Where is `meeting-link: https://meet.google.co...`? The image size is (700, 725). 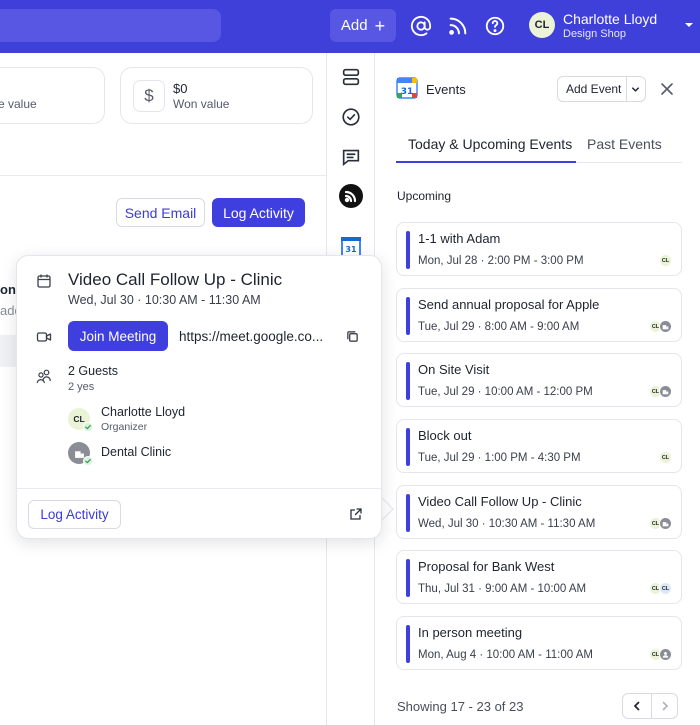 meeting-link: https://meet.google.co... is located at coordinates (251, 336).